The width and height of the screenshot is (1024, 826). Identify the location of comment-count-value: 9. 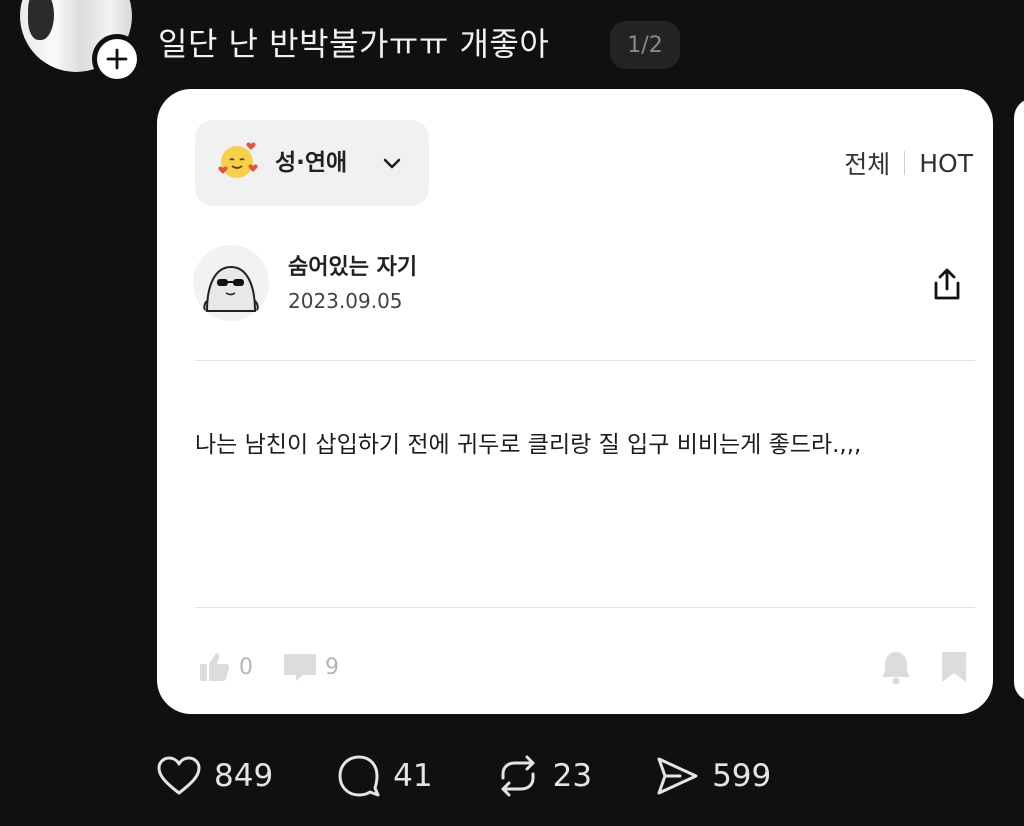
(332, 667).